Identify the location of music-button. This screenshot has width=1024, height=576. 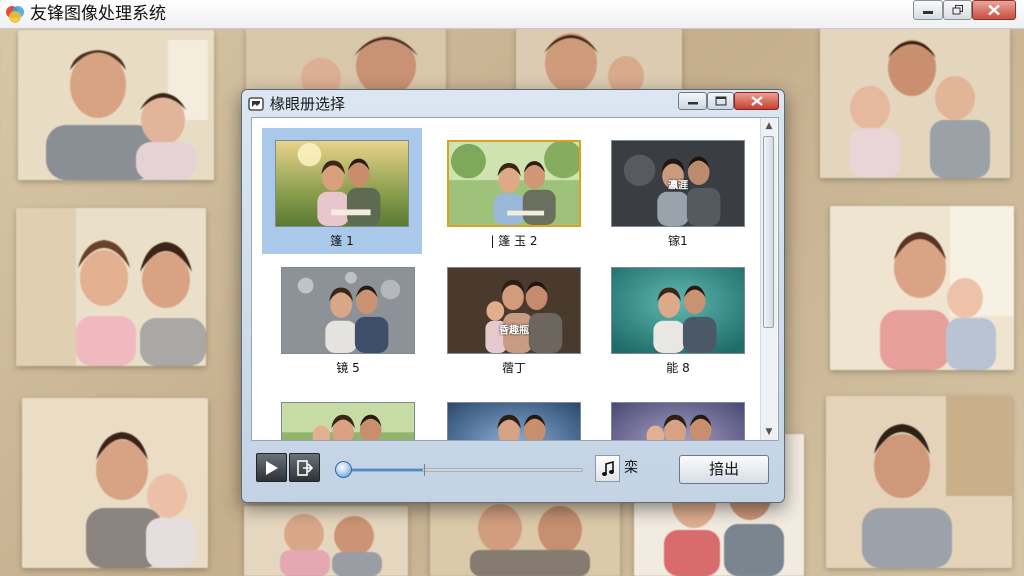
(607, 468).